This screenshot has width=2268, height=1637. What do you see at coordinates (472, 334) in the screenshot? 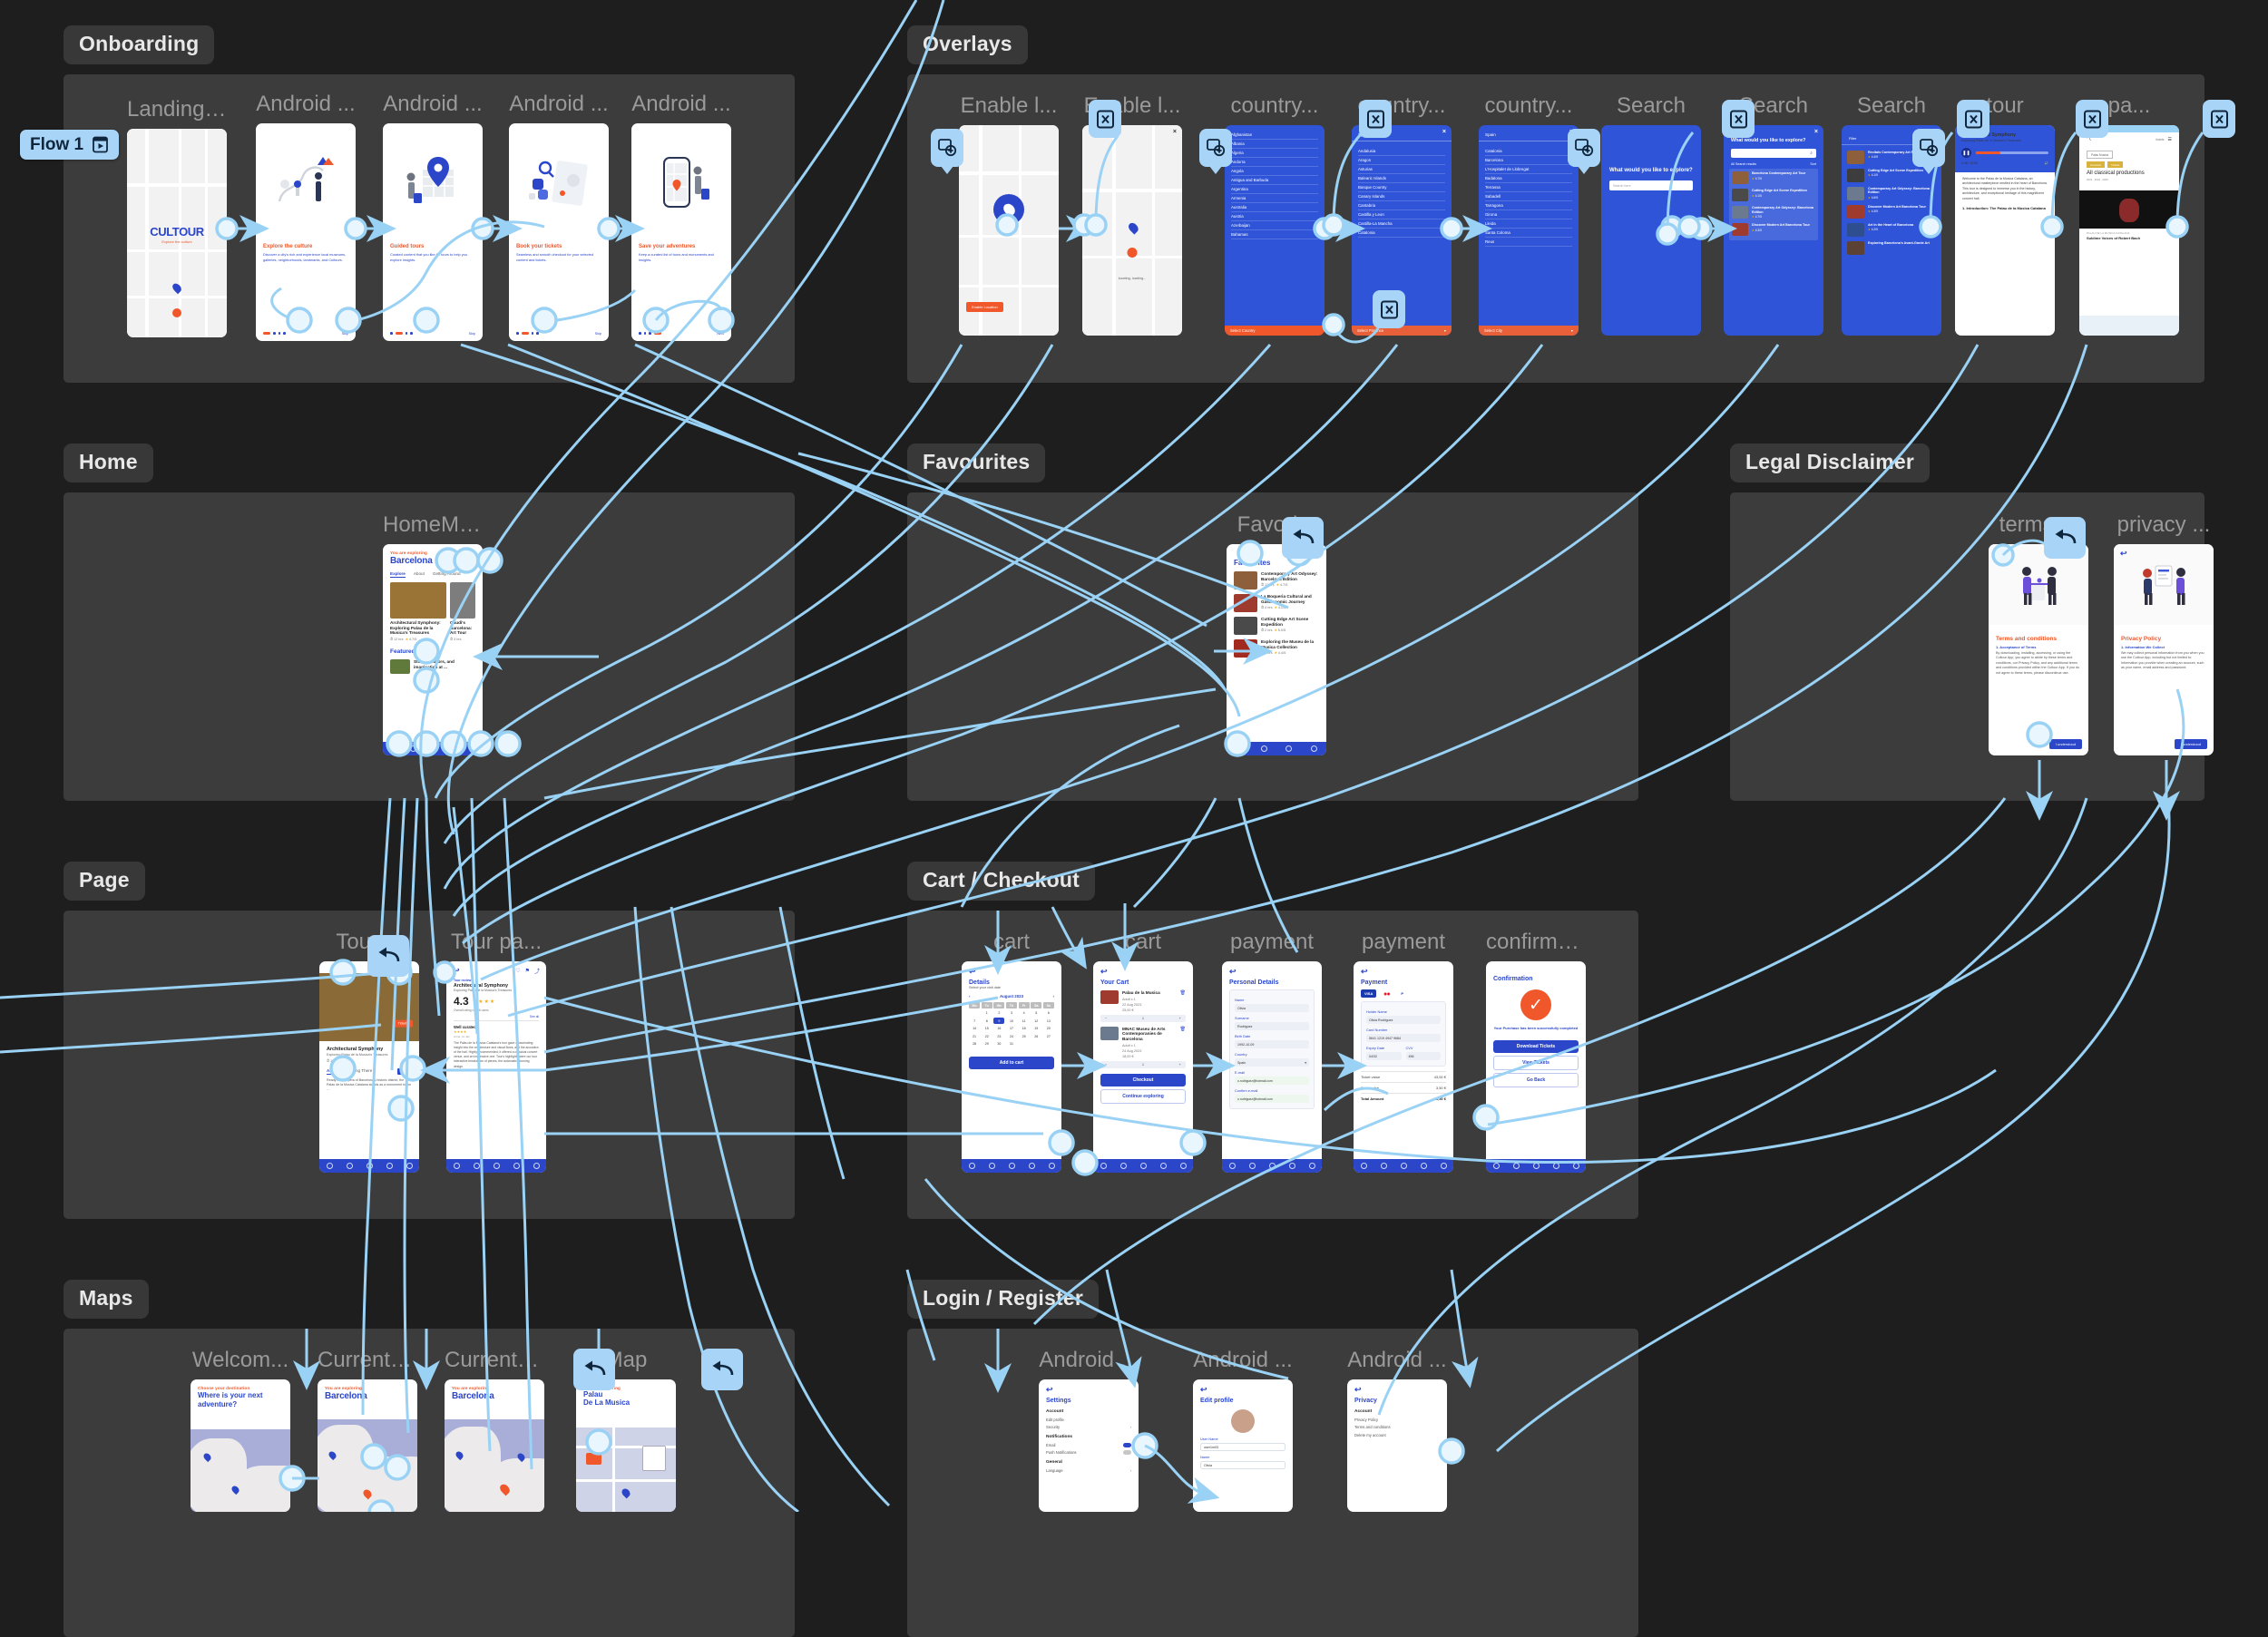
I see `onboarding-skip-button: Skip` at bounding box center [472, 334].